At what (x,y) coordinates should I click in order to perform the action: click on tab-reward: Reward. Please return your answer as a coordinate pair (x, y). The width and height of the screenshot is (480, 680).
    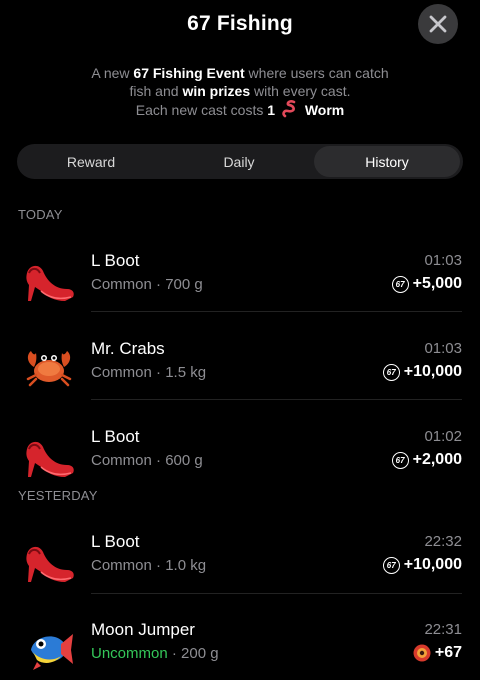
    Looking at the image, I should click on (91, 161).